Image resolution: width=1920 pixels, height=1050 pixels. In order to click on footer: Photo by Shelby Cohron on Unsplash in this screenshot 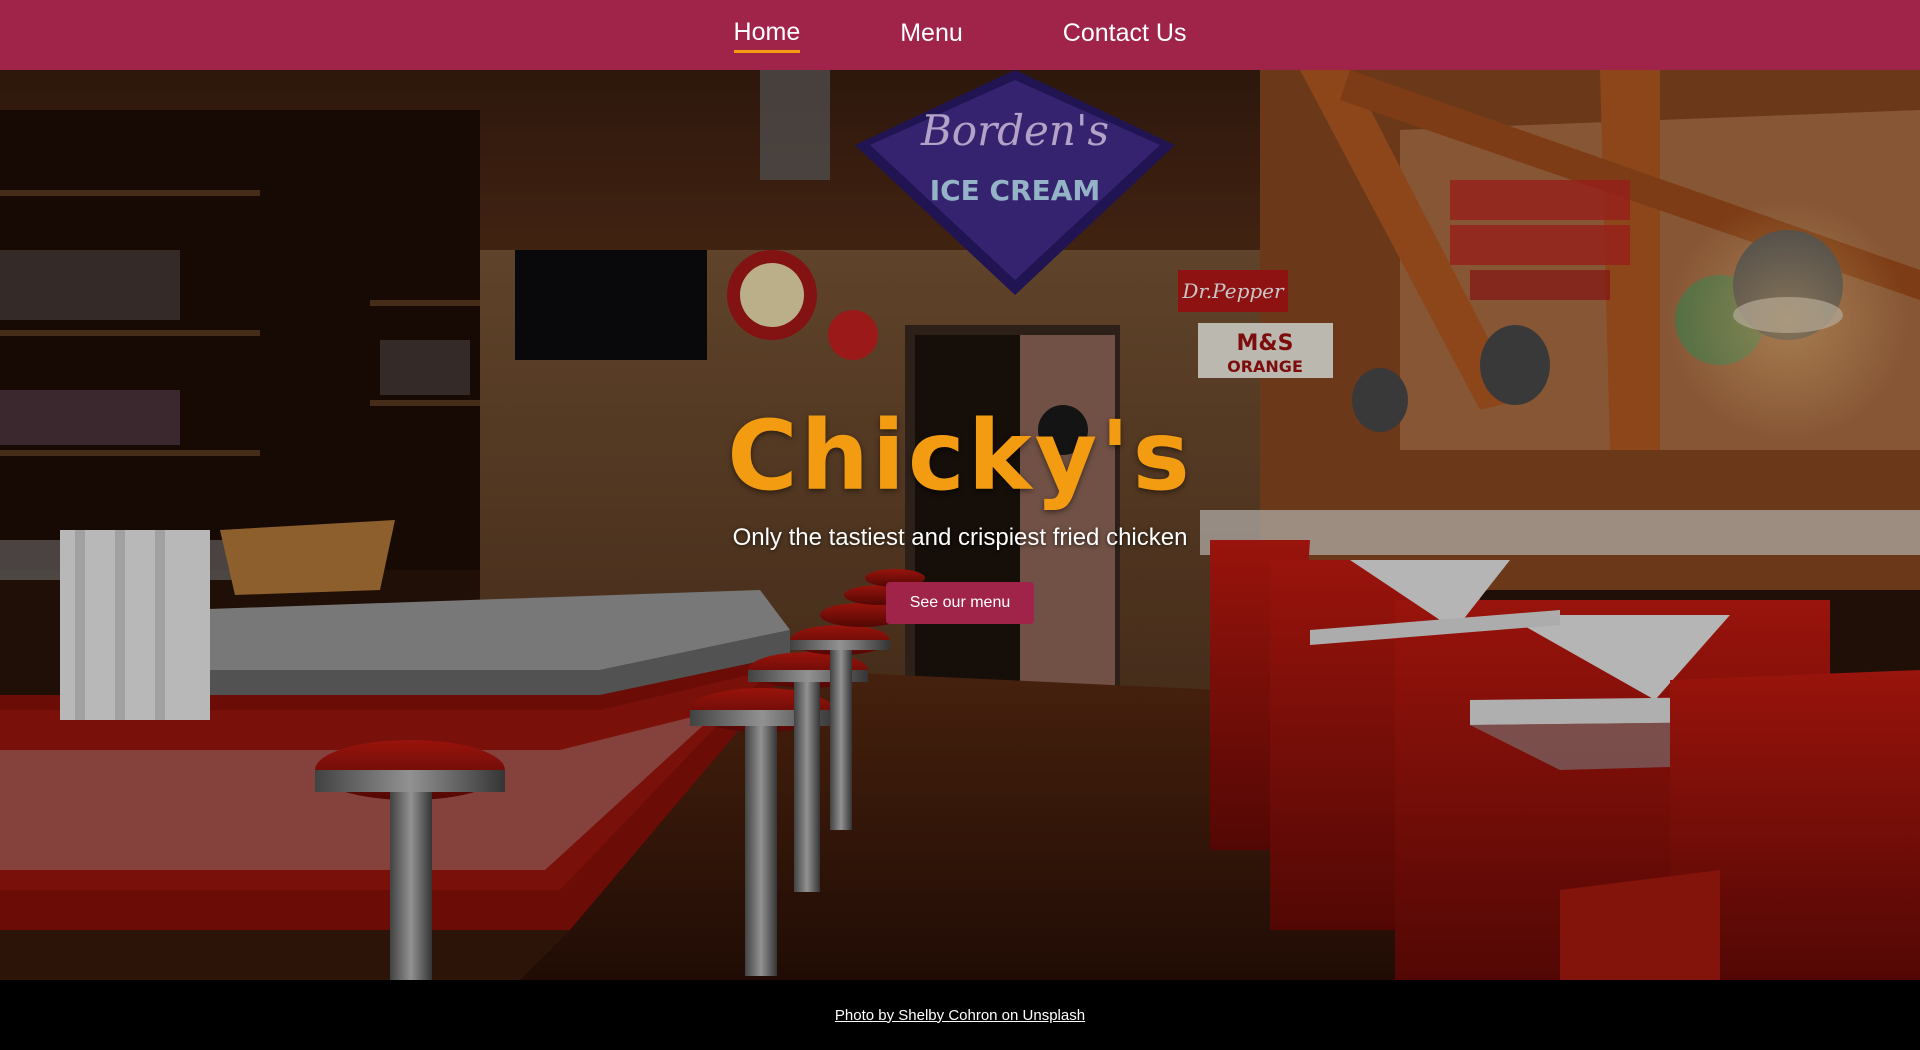, I will do `click(960, 1015)`.